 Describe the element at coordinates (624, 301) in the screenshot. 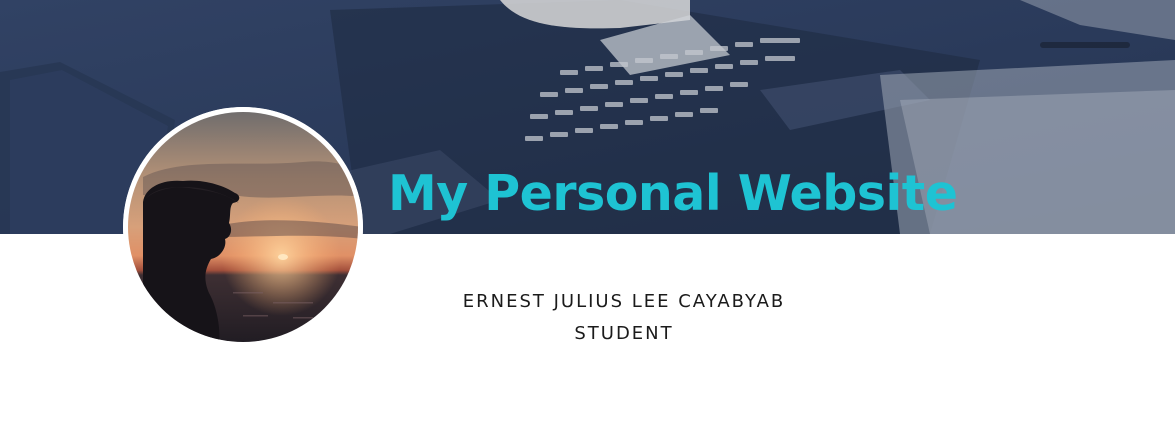

I see `profile-name: ERNEST JULIUS LEE CAYABYAB` at that location.